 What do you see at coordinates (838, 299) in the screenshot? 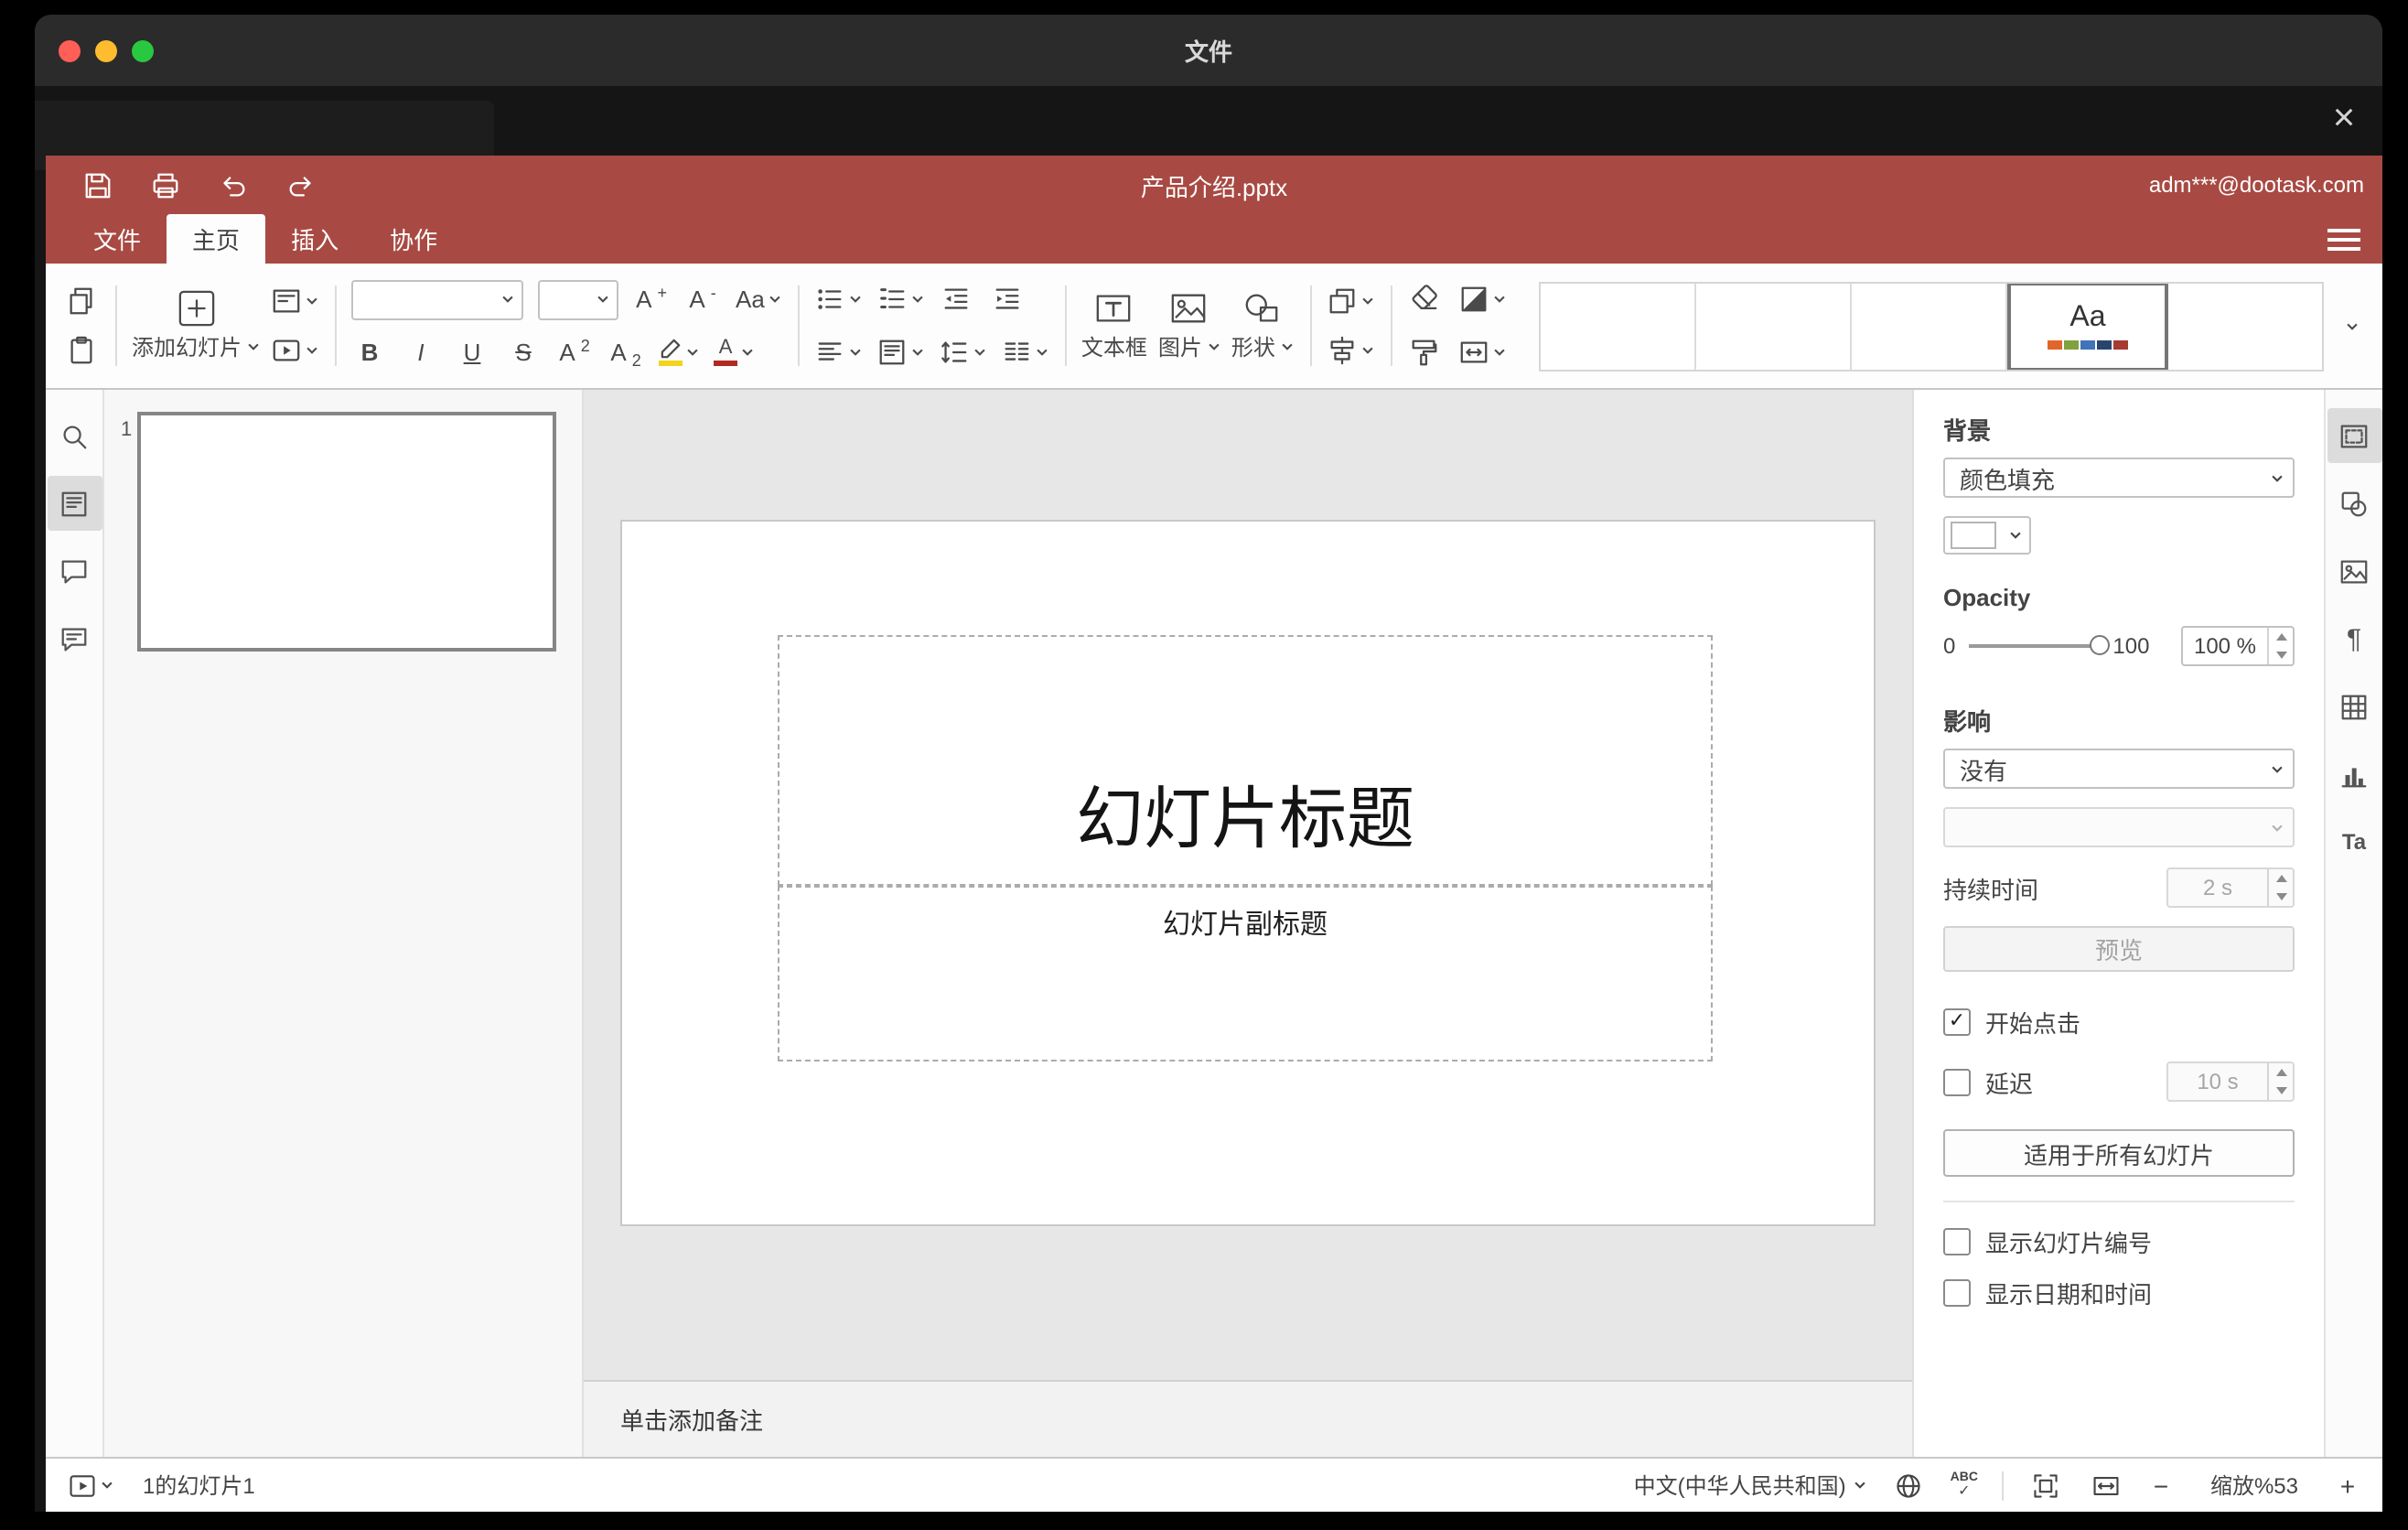
I see `bullets-button` at bounding box center [838, 299].